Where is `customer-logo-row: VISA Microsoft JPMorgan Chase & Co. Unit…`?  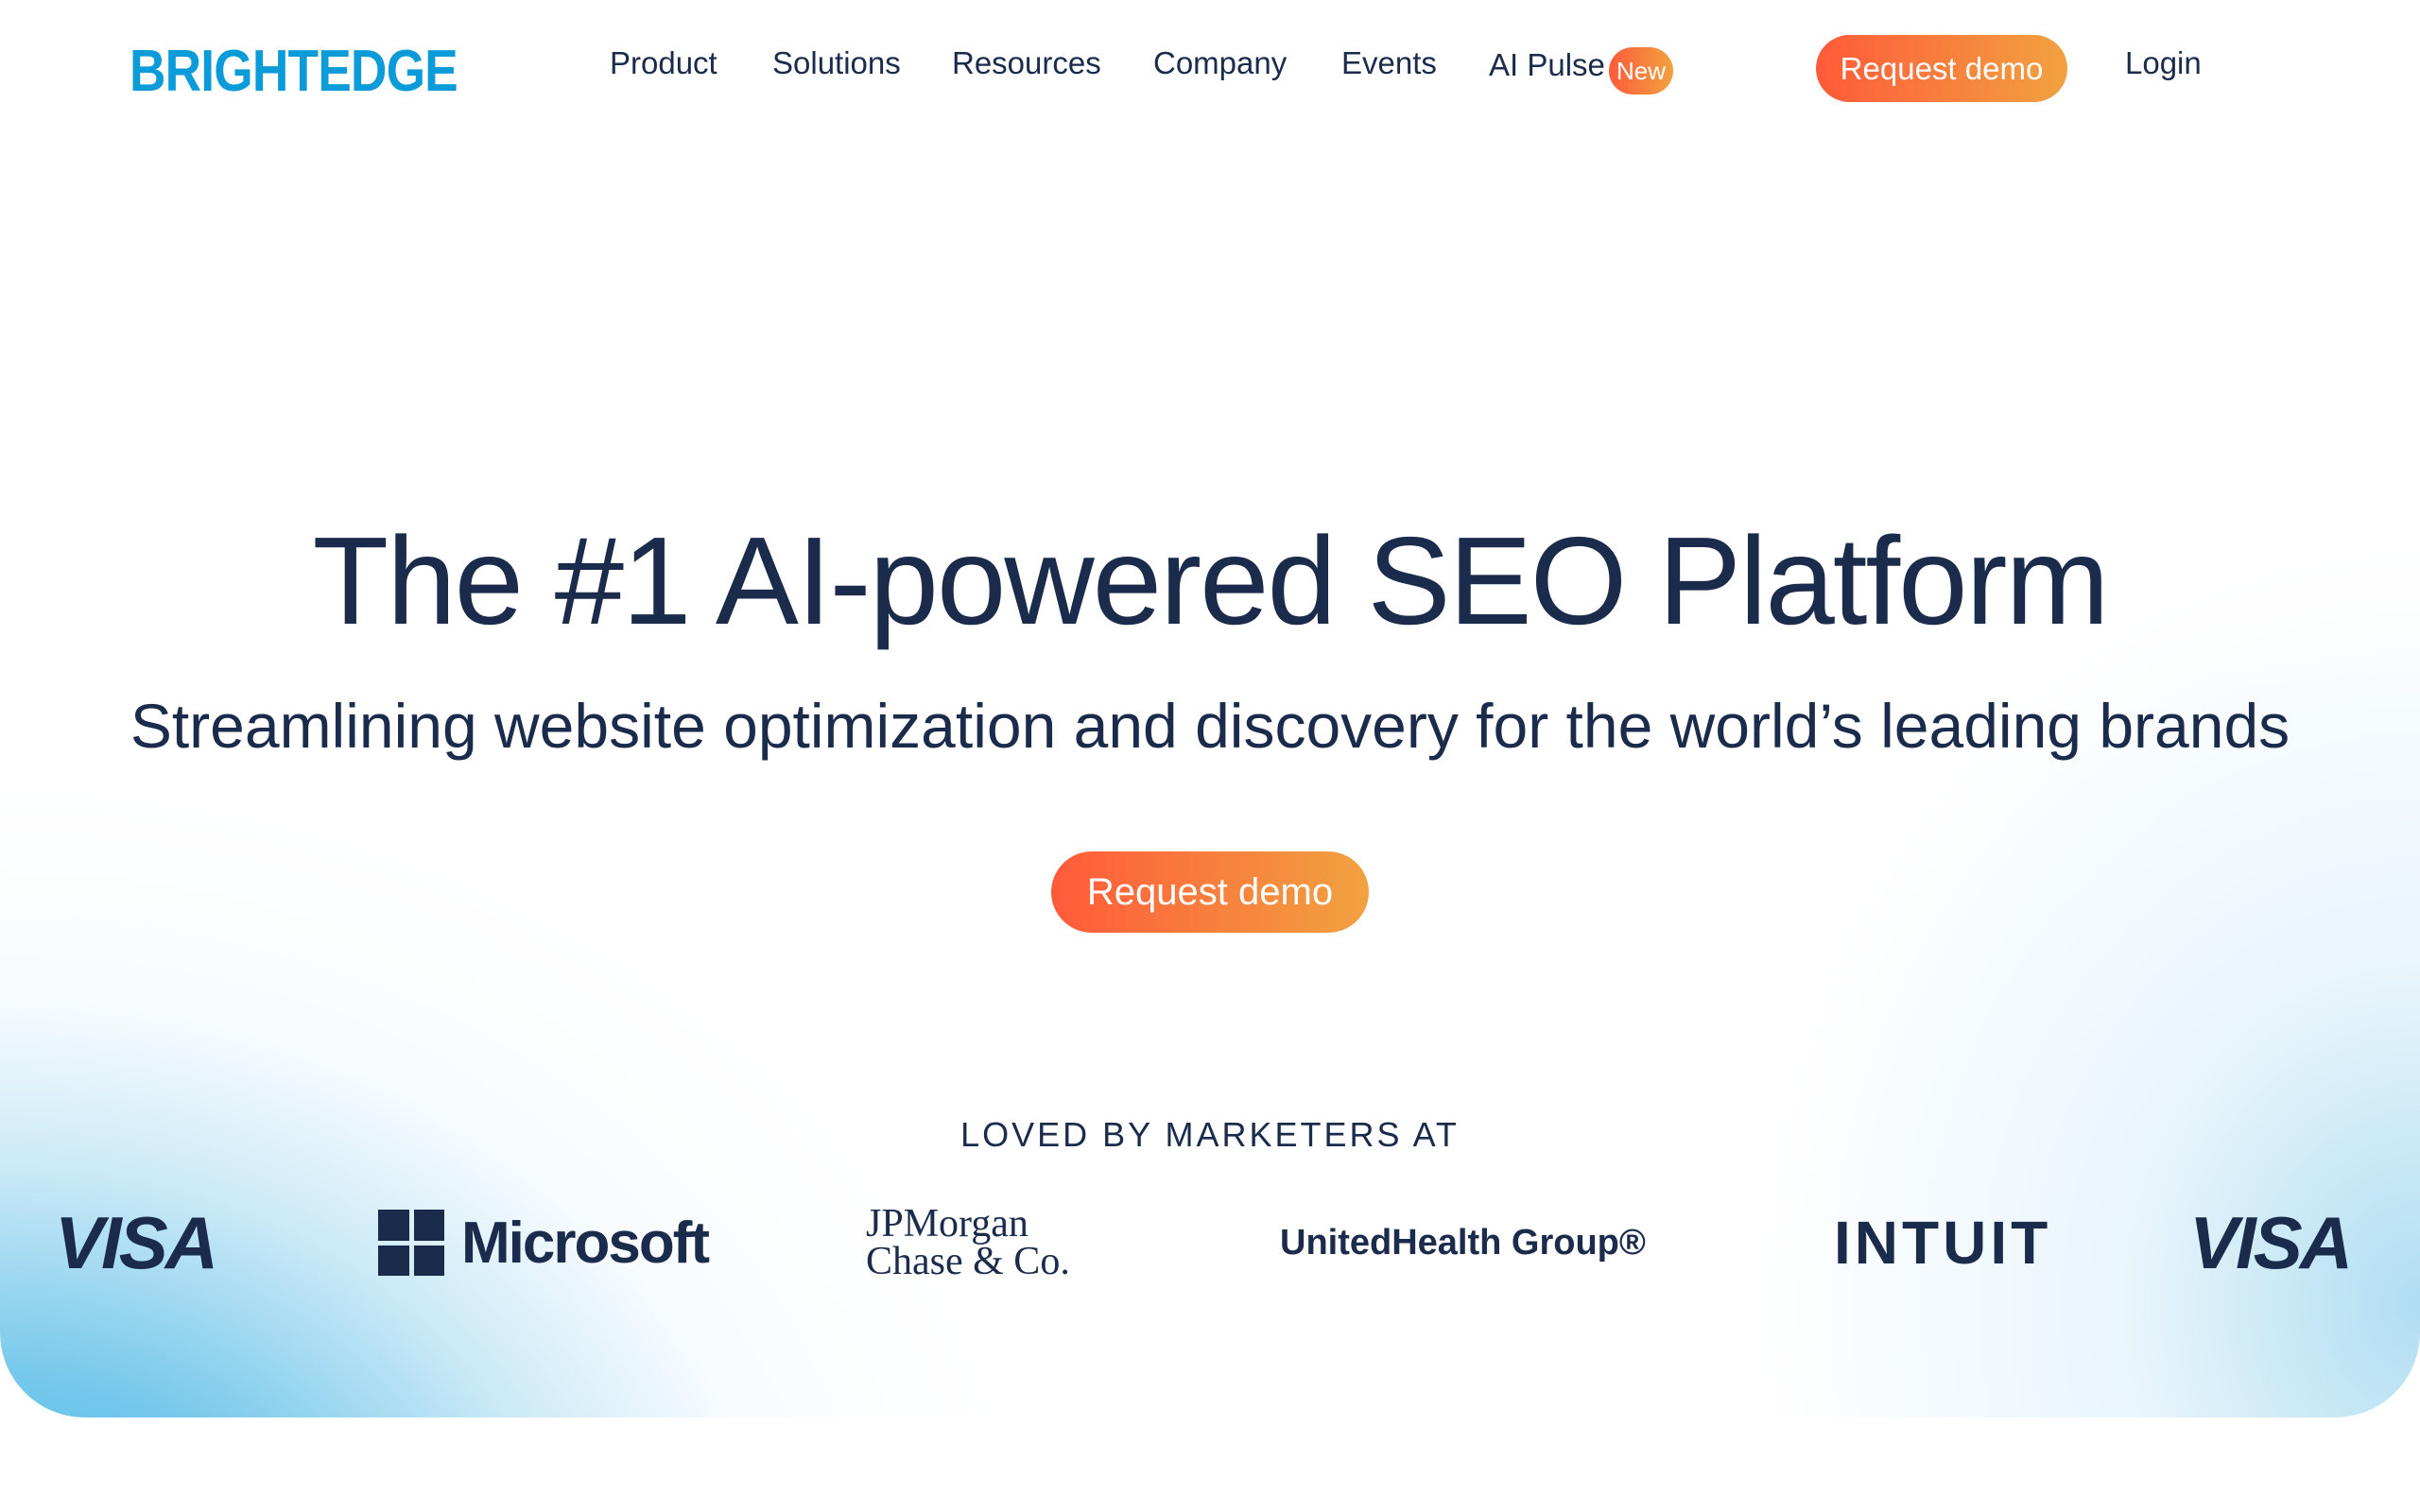 customer-logo-row: VISA Microsoft JPMorgan Chase & Co. Unit… is located at coordinates (1210, 1243).